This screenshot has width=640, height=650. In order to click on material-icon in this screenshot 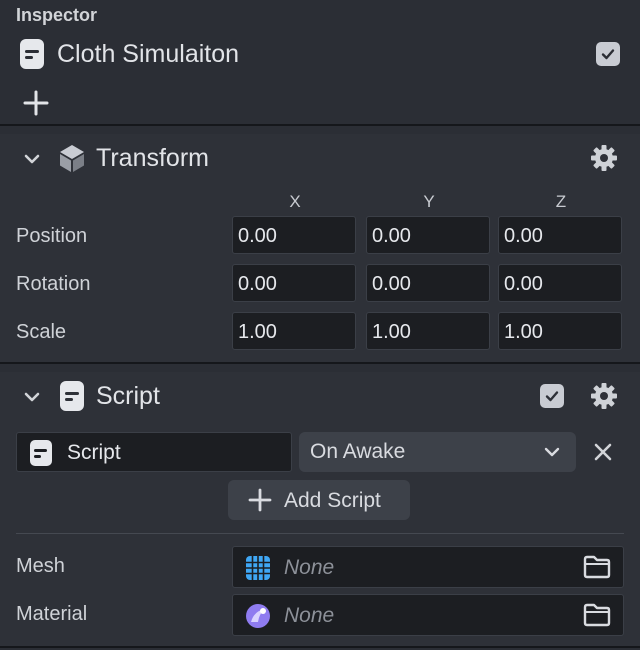, I will do `click(258, 616)`.